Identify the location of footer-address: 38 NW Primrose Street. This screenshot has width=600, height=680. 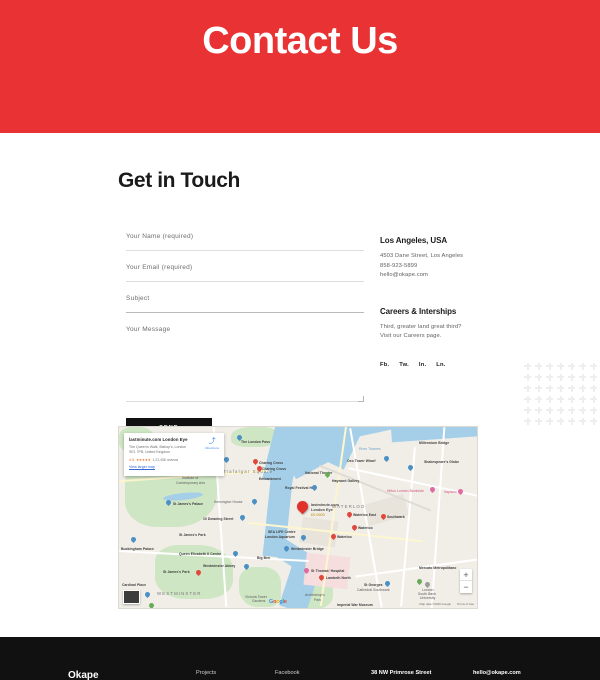
(401, 673).